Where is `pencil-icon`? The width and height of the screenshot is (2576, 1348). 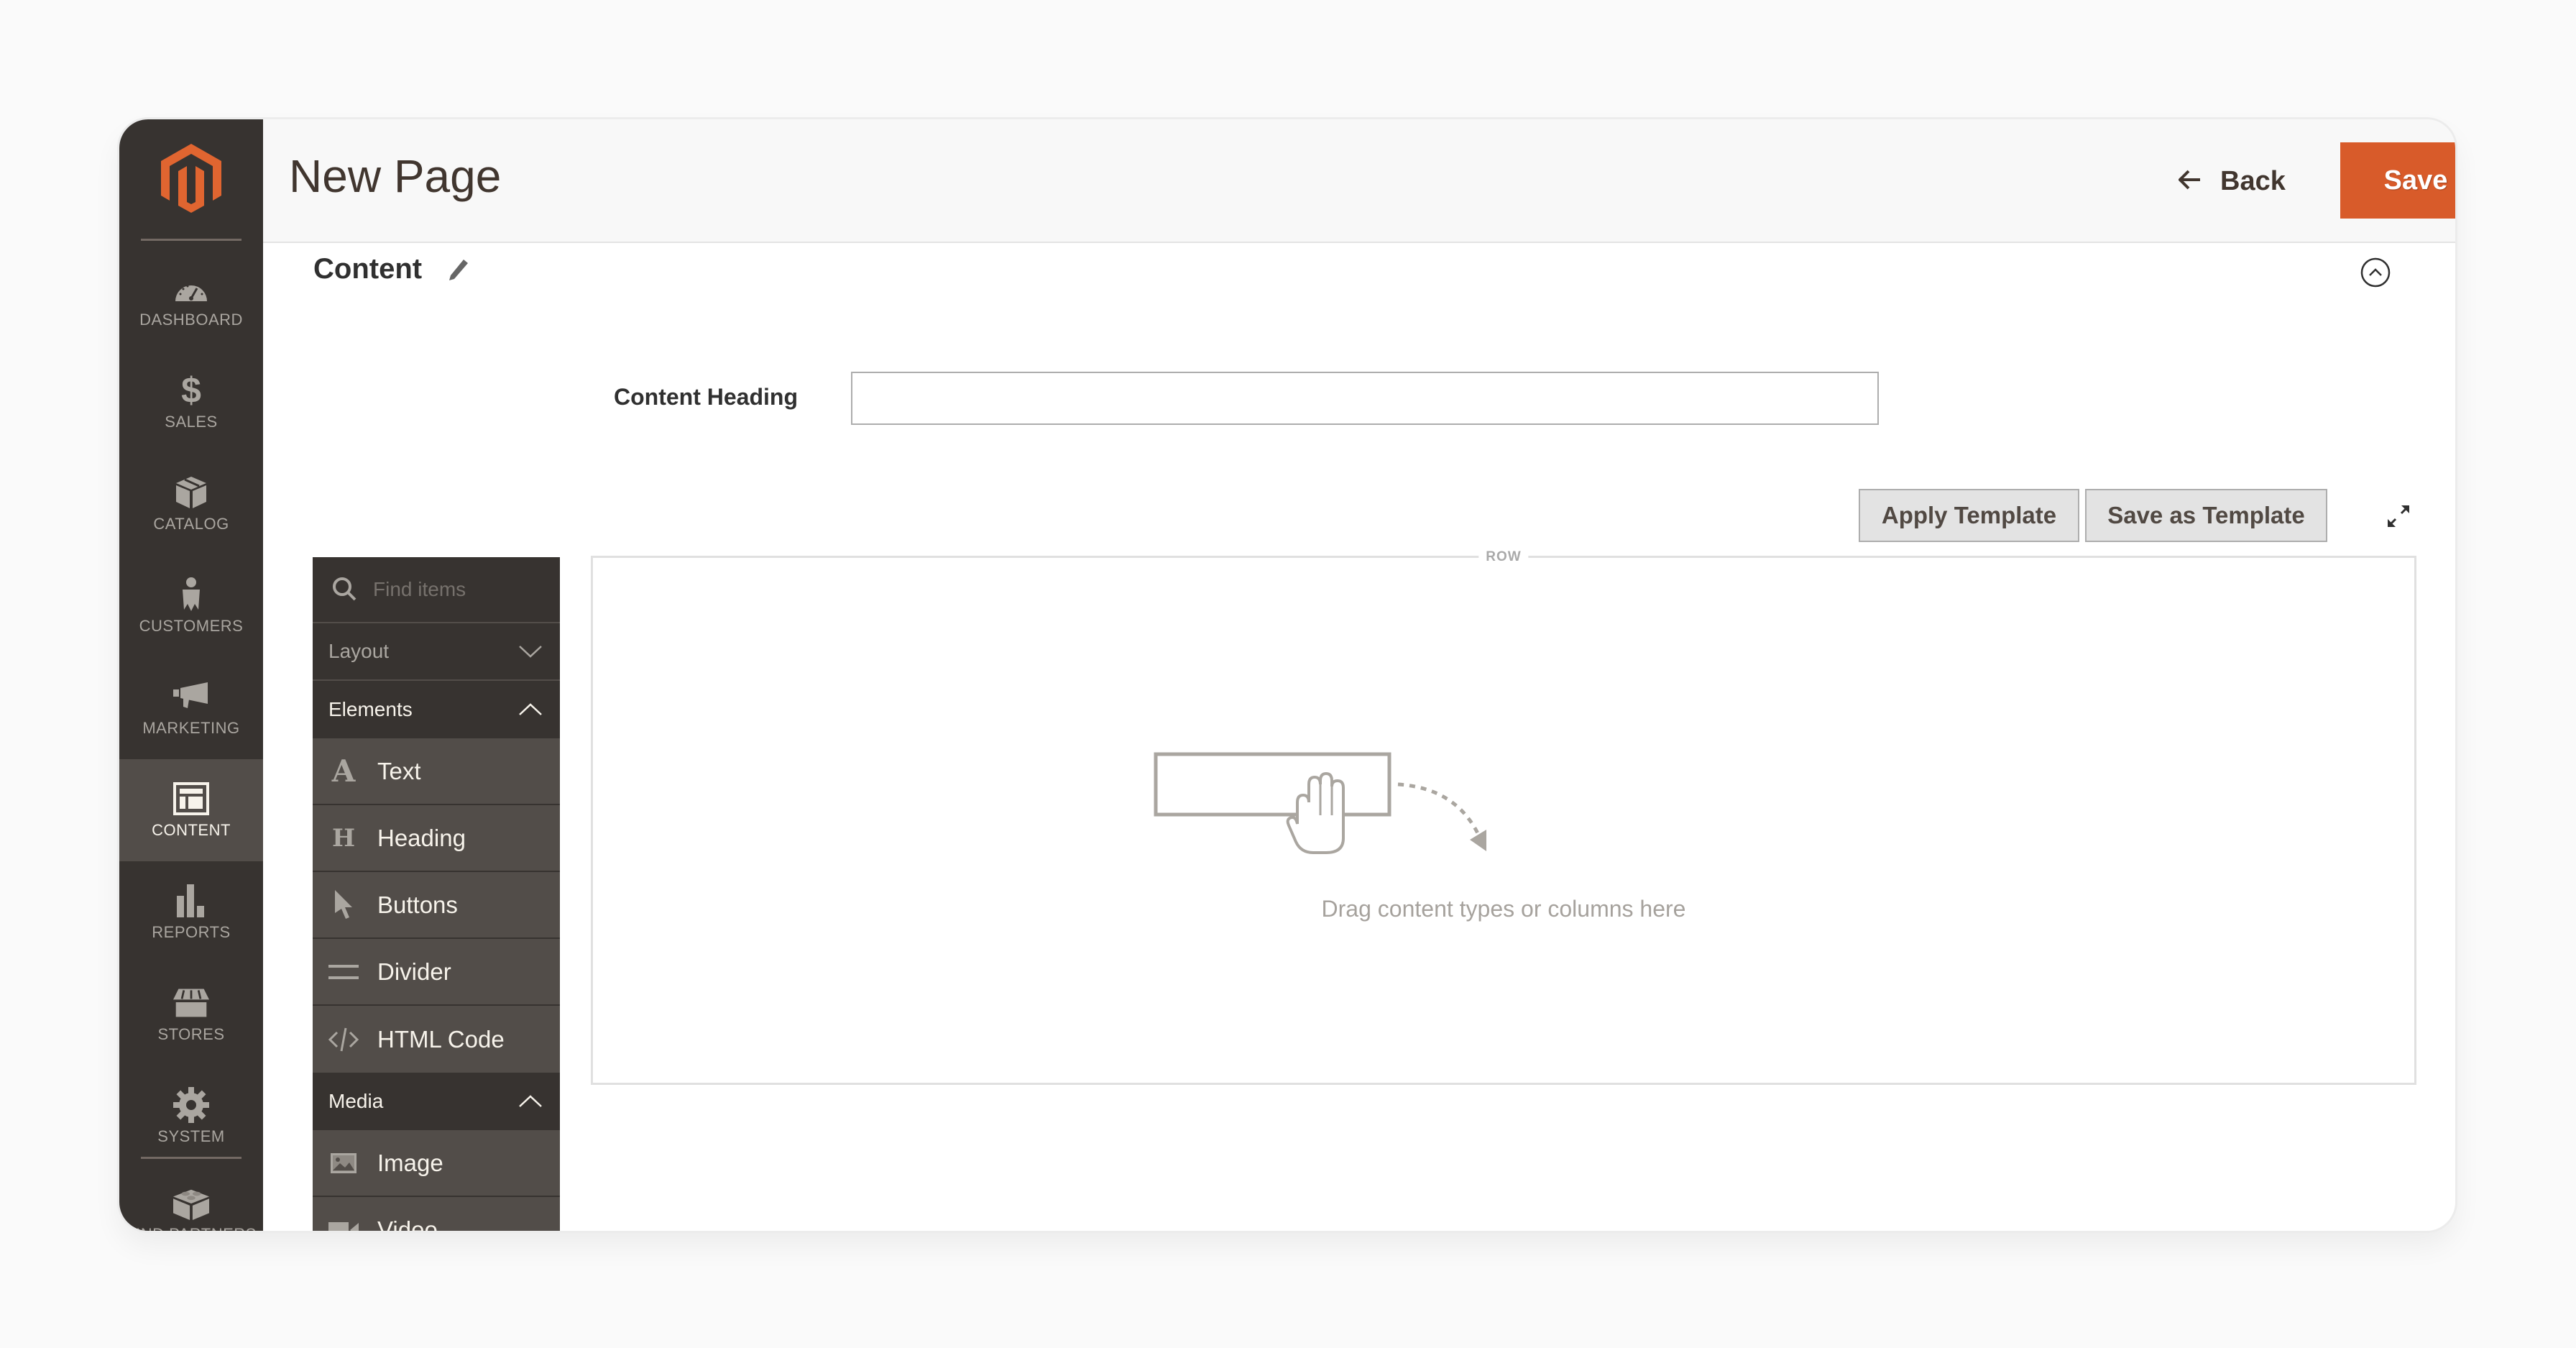
pencil-icon is located at coordinates (458, 269).